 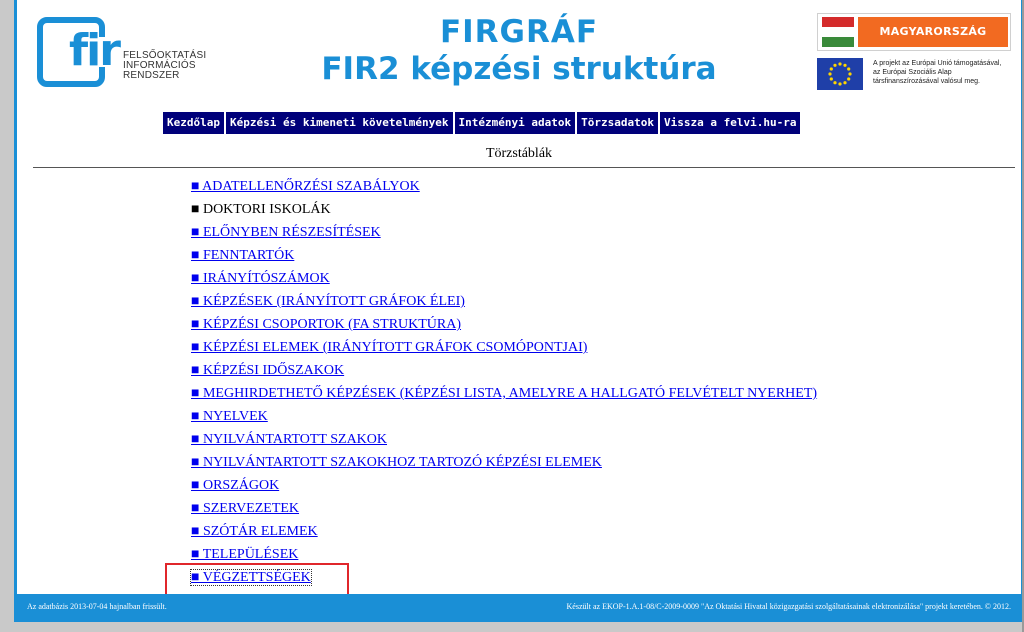 I want to click on eu-flag-icon, so click(x=840, y=74).